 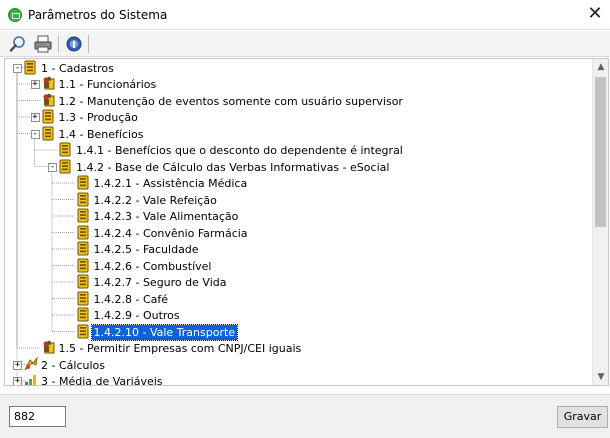 I want to click on tree-node-label: 1.4.2.4 - Convênio Farmácia, so click(x=171, y=233).